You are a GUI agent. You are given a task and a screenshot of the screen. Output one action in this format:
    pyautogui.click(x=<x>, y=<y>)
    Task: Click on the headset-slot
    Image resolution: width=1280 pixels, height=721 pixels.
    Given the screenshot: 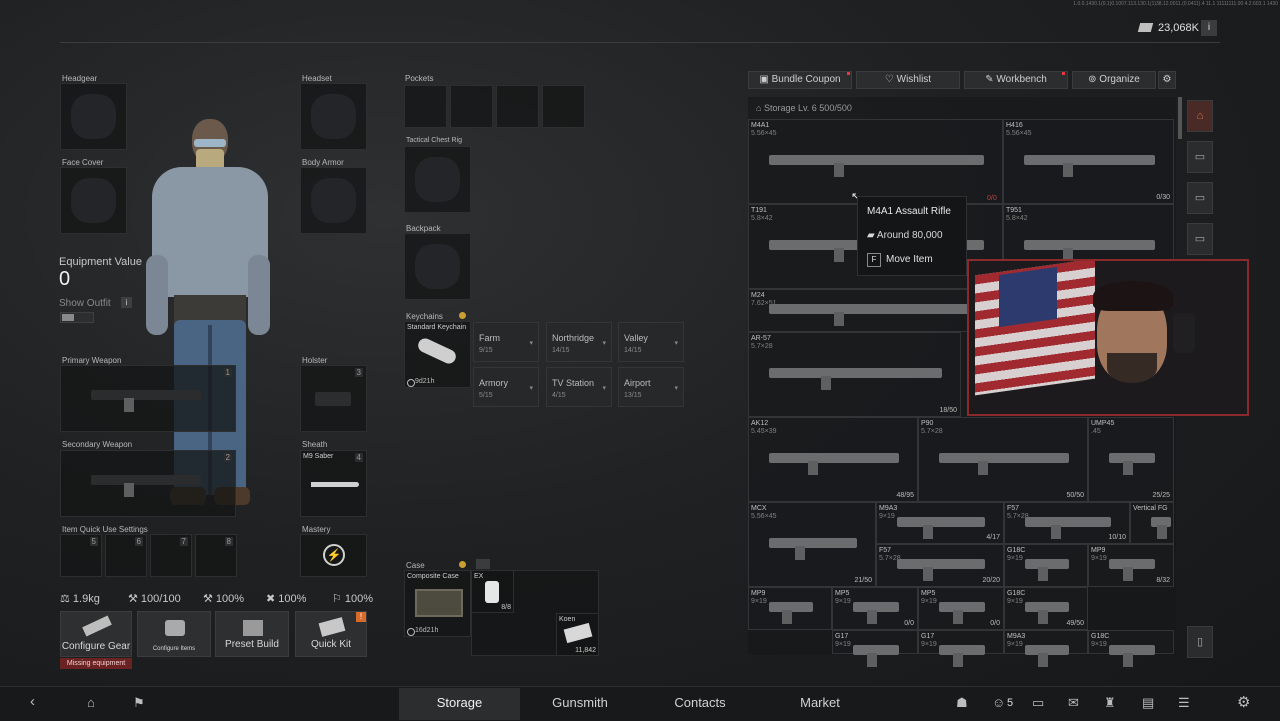 What is the action you would take?
    pyautogui.click(x=333, y=116)
    